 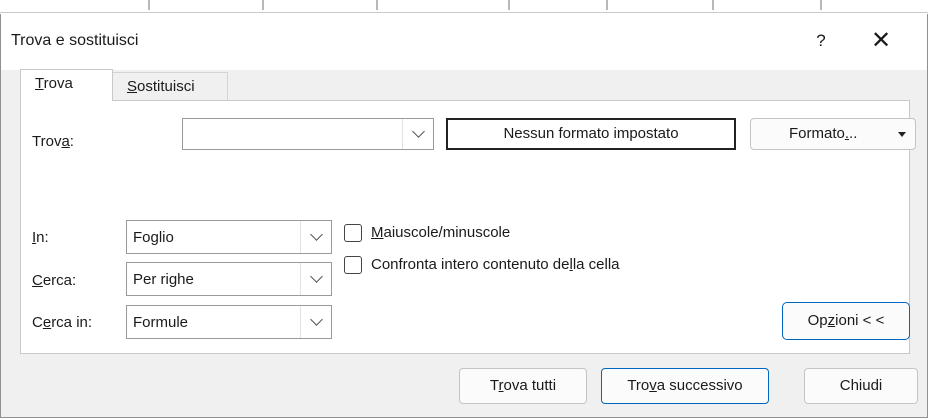 What do you see at coordinates (685, 386) in the screenshot?
I see `find-next-button: Trova successivo` at bounding box center [685, 386].